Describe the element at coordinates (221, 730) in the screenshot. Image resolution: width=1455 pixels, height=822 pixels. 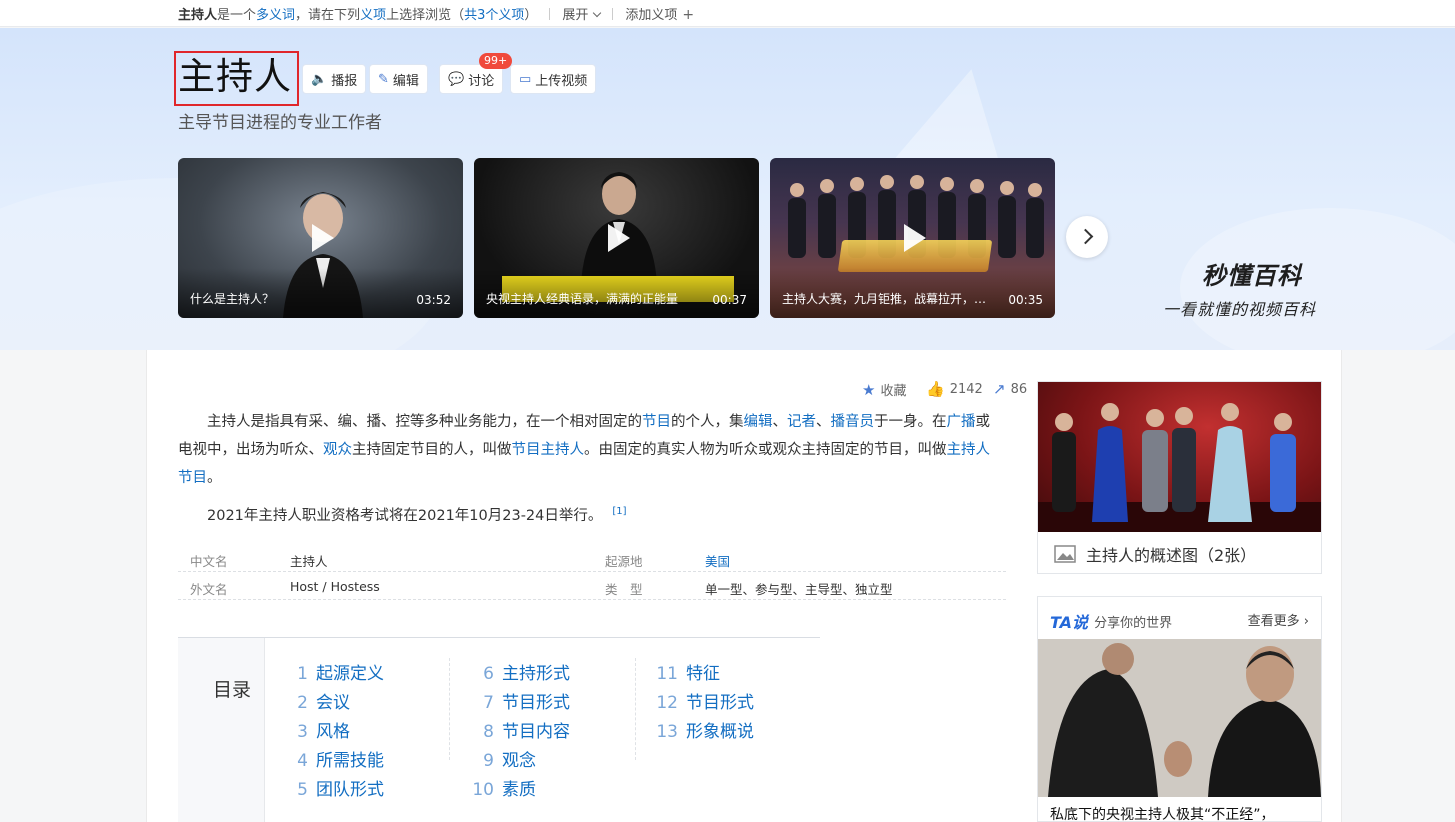
I see `toc-sidebar: 目录` at that location.